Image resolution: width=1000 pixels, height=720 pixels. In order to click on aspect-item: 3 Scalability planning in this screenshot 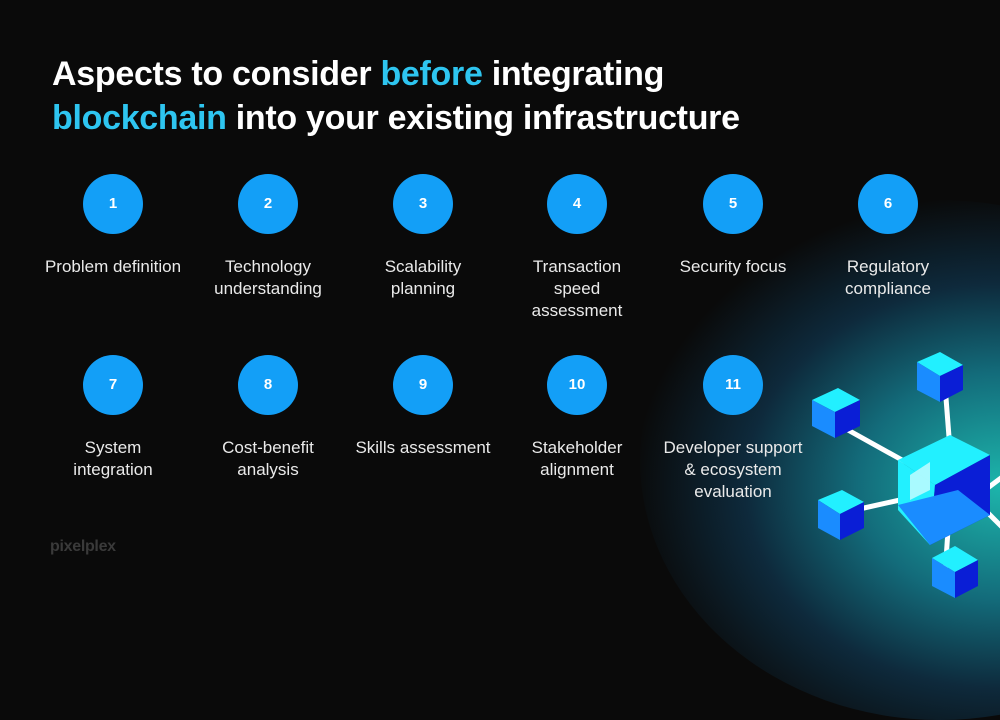, I will do `click(423, 237)`.